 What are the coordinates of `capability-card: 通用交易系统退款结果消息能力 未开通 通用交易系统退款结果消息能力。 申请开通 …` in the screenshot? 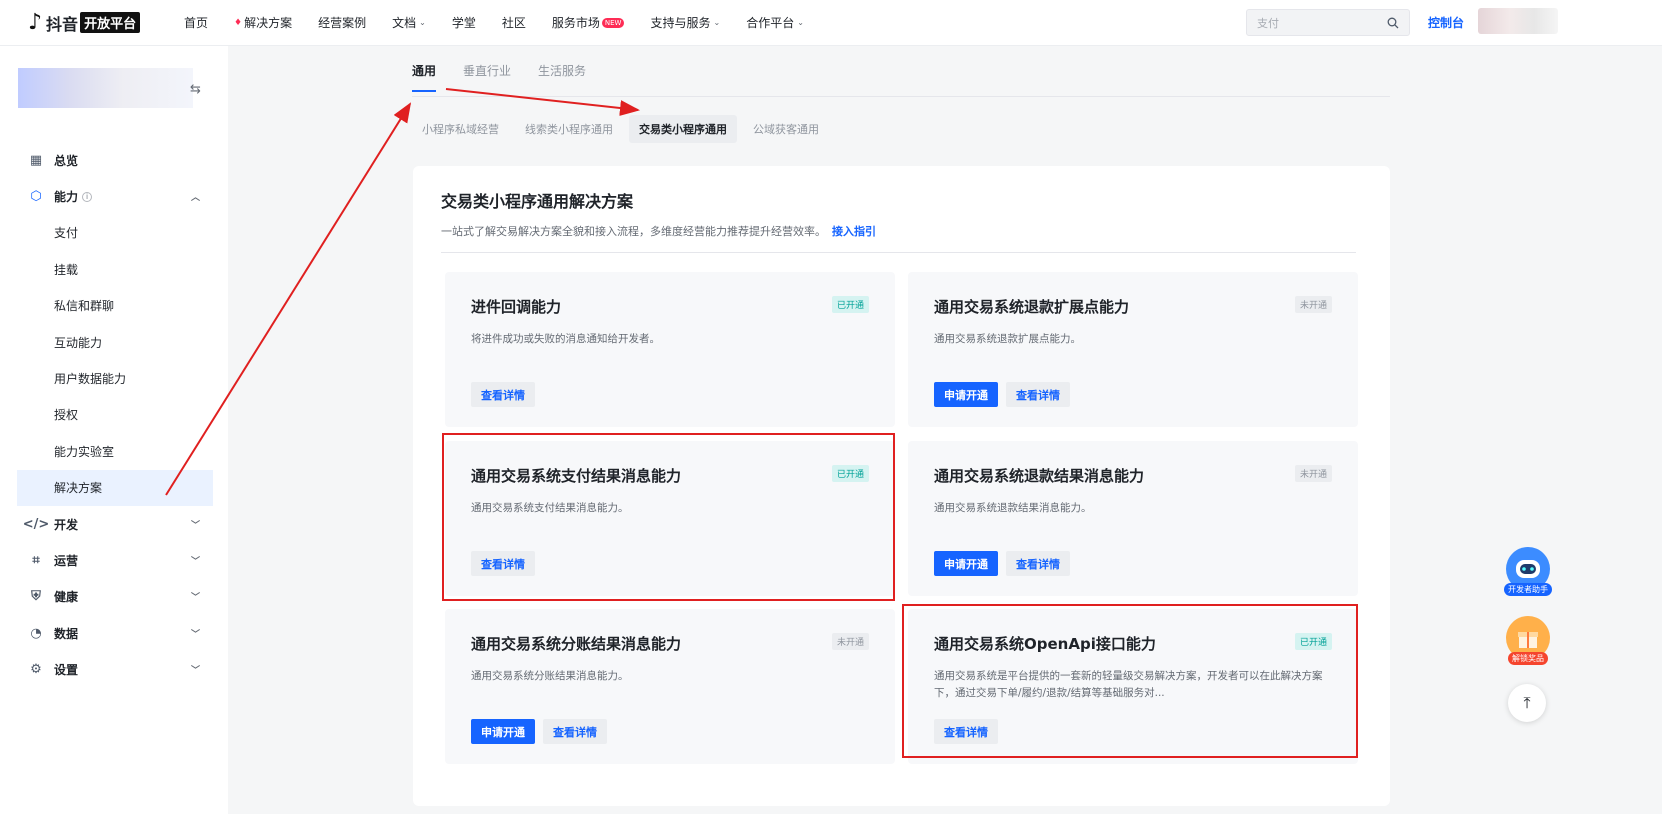 It's located at (1133, 518).